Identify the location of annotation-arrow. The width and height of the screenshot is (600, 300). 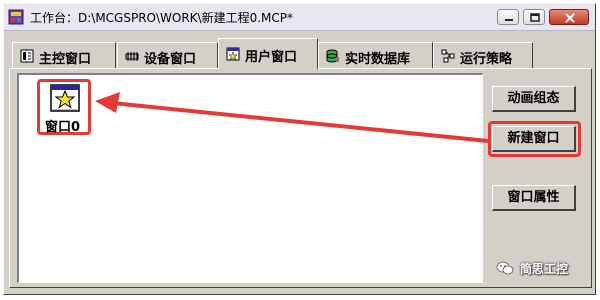
(292, 117).